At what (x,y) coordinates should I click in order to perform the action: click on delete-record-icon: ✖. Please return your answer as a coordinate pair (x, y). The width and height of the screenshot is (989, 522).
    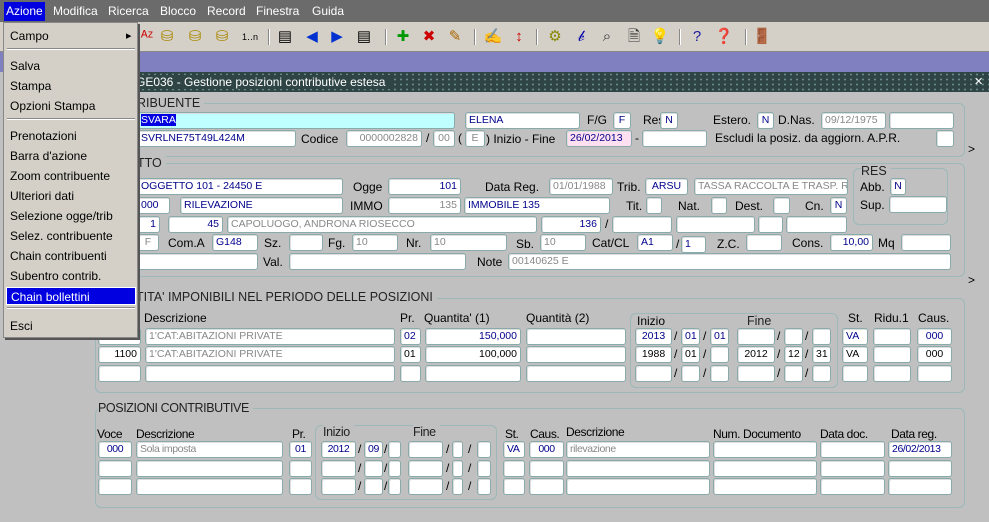
    Looking at the image, I should click on (429, 37).